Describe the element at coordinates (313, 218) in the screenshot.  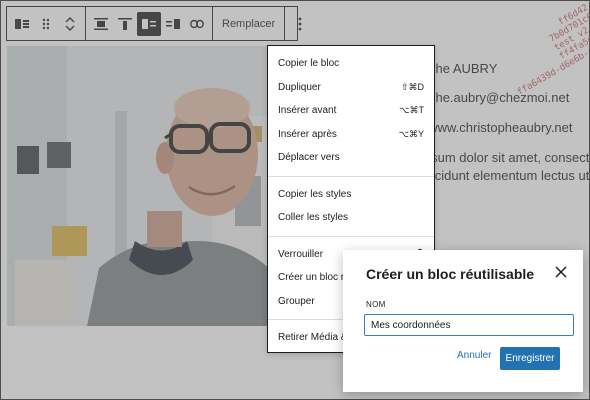
I see `menu-item-label: Coller les styles` at that location.